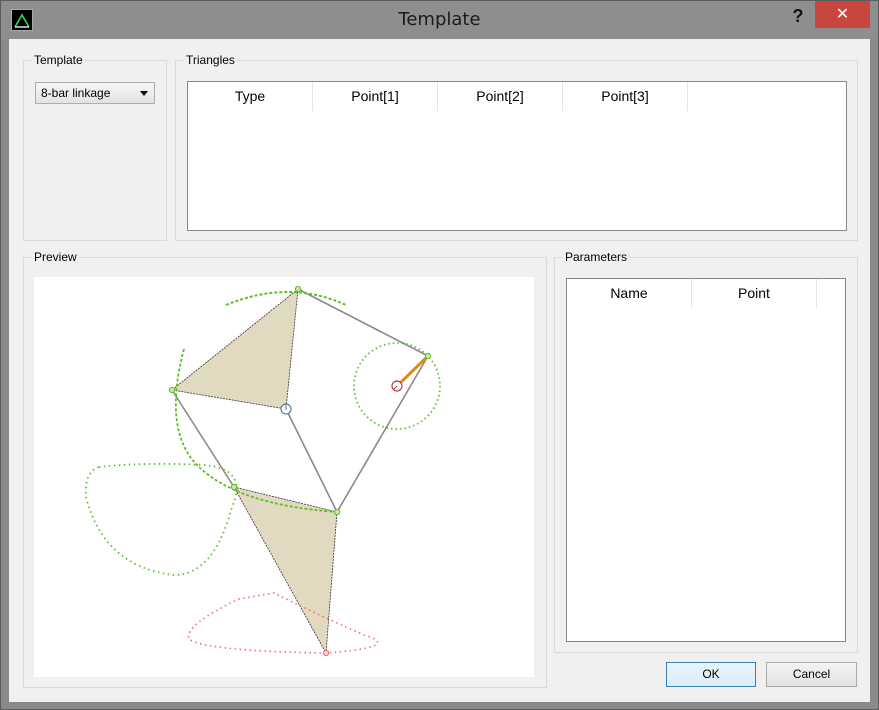 This screenshot has height=710, width=879. I want to click on template-select: 8-bar linkage, so click(95, 93).